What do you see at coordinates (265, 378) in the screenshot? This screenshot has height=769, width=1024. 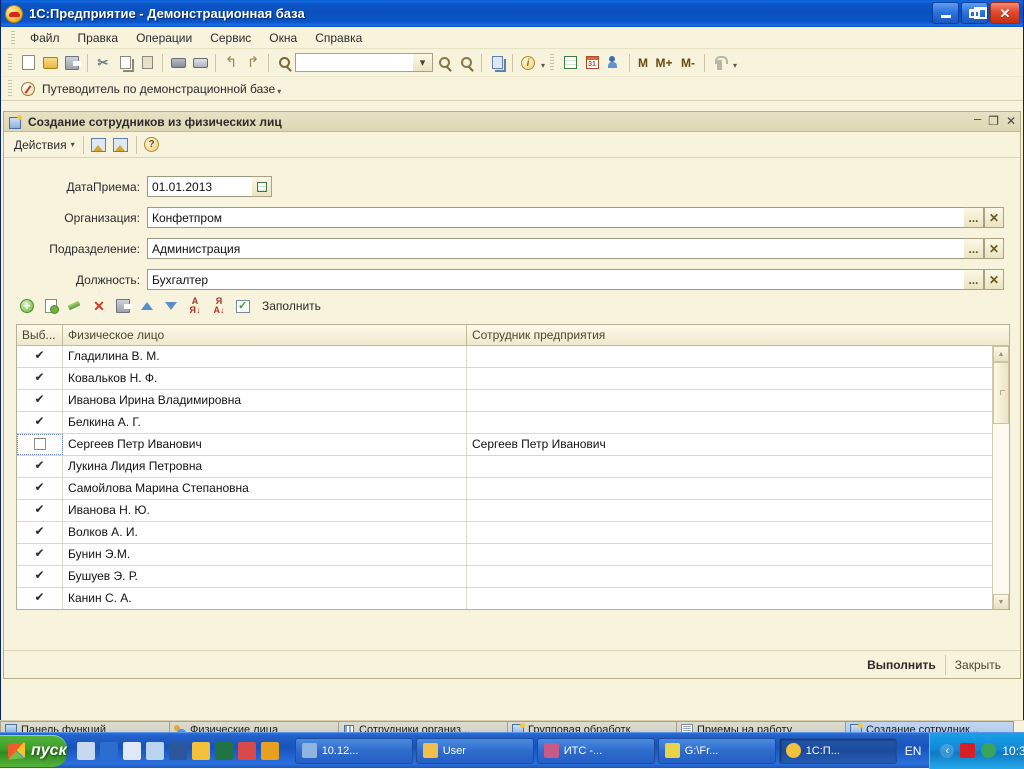 I see `cell-person: Ковальков Н. Ф.` at bounding box center [265, 378].